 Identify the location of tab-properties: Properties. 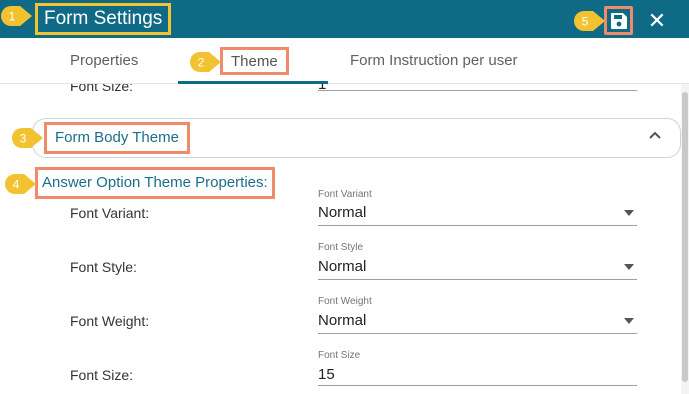
(104, 61).